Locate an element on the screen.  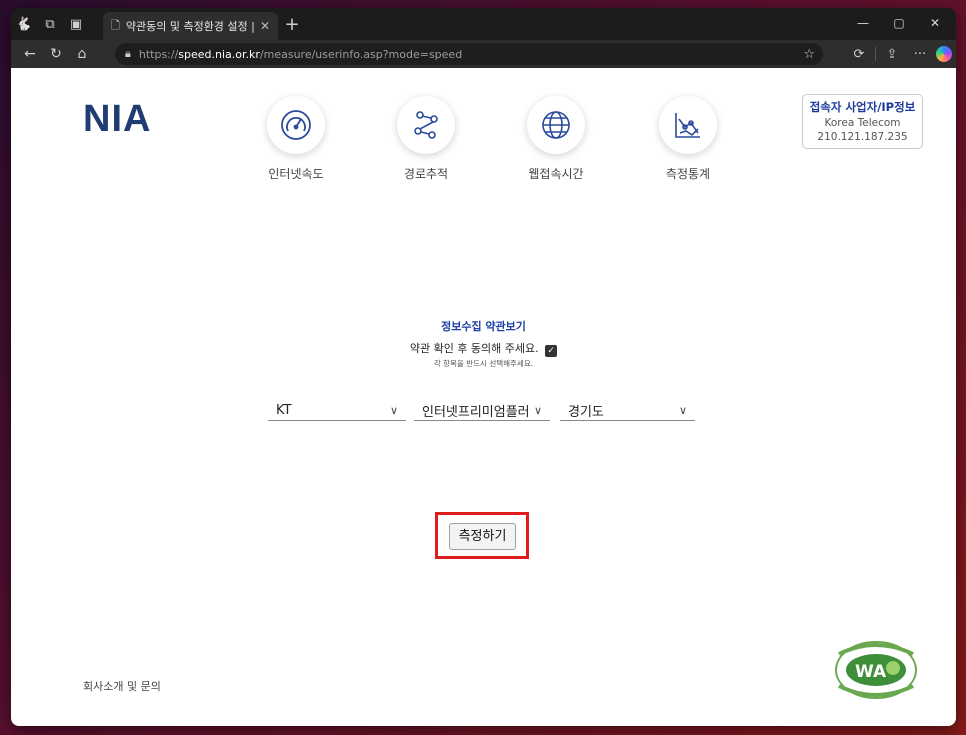
agree-checkbox: ✓ is located at coordinates (551, 351).